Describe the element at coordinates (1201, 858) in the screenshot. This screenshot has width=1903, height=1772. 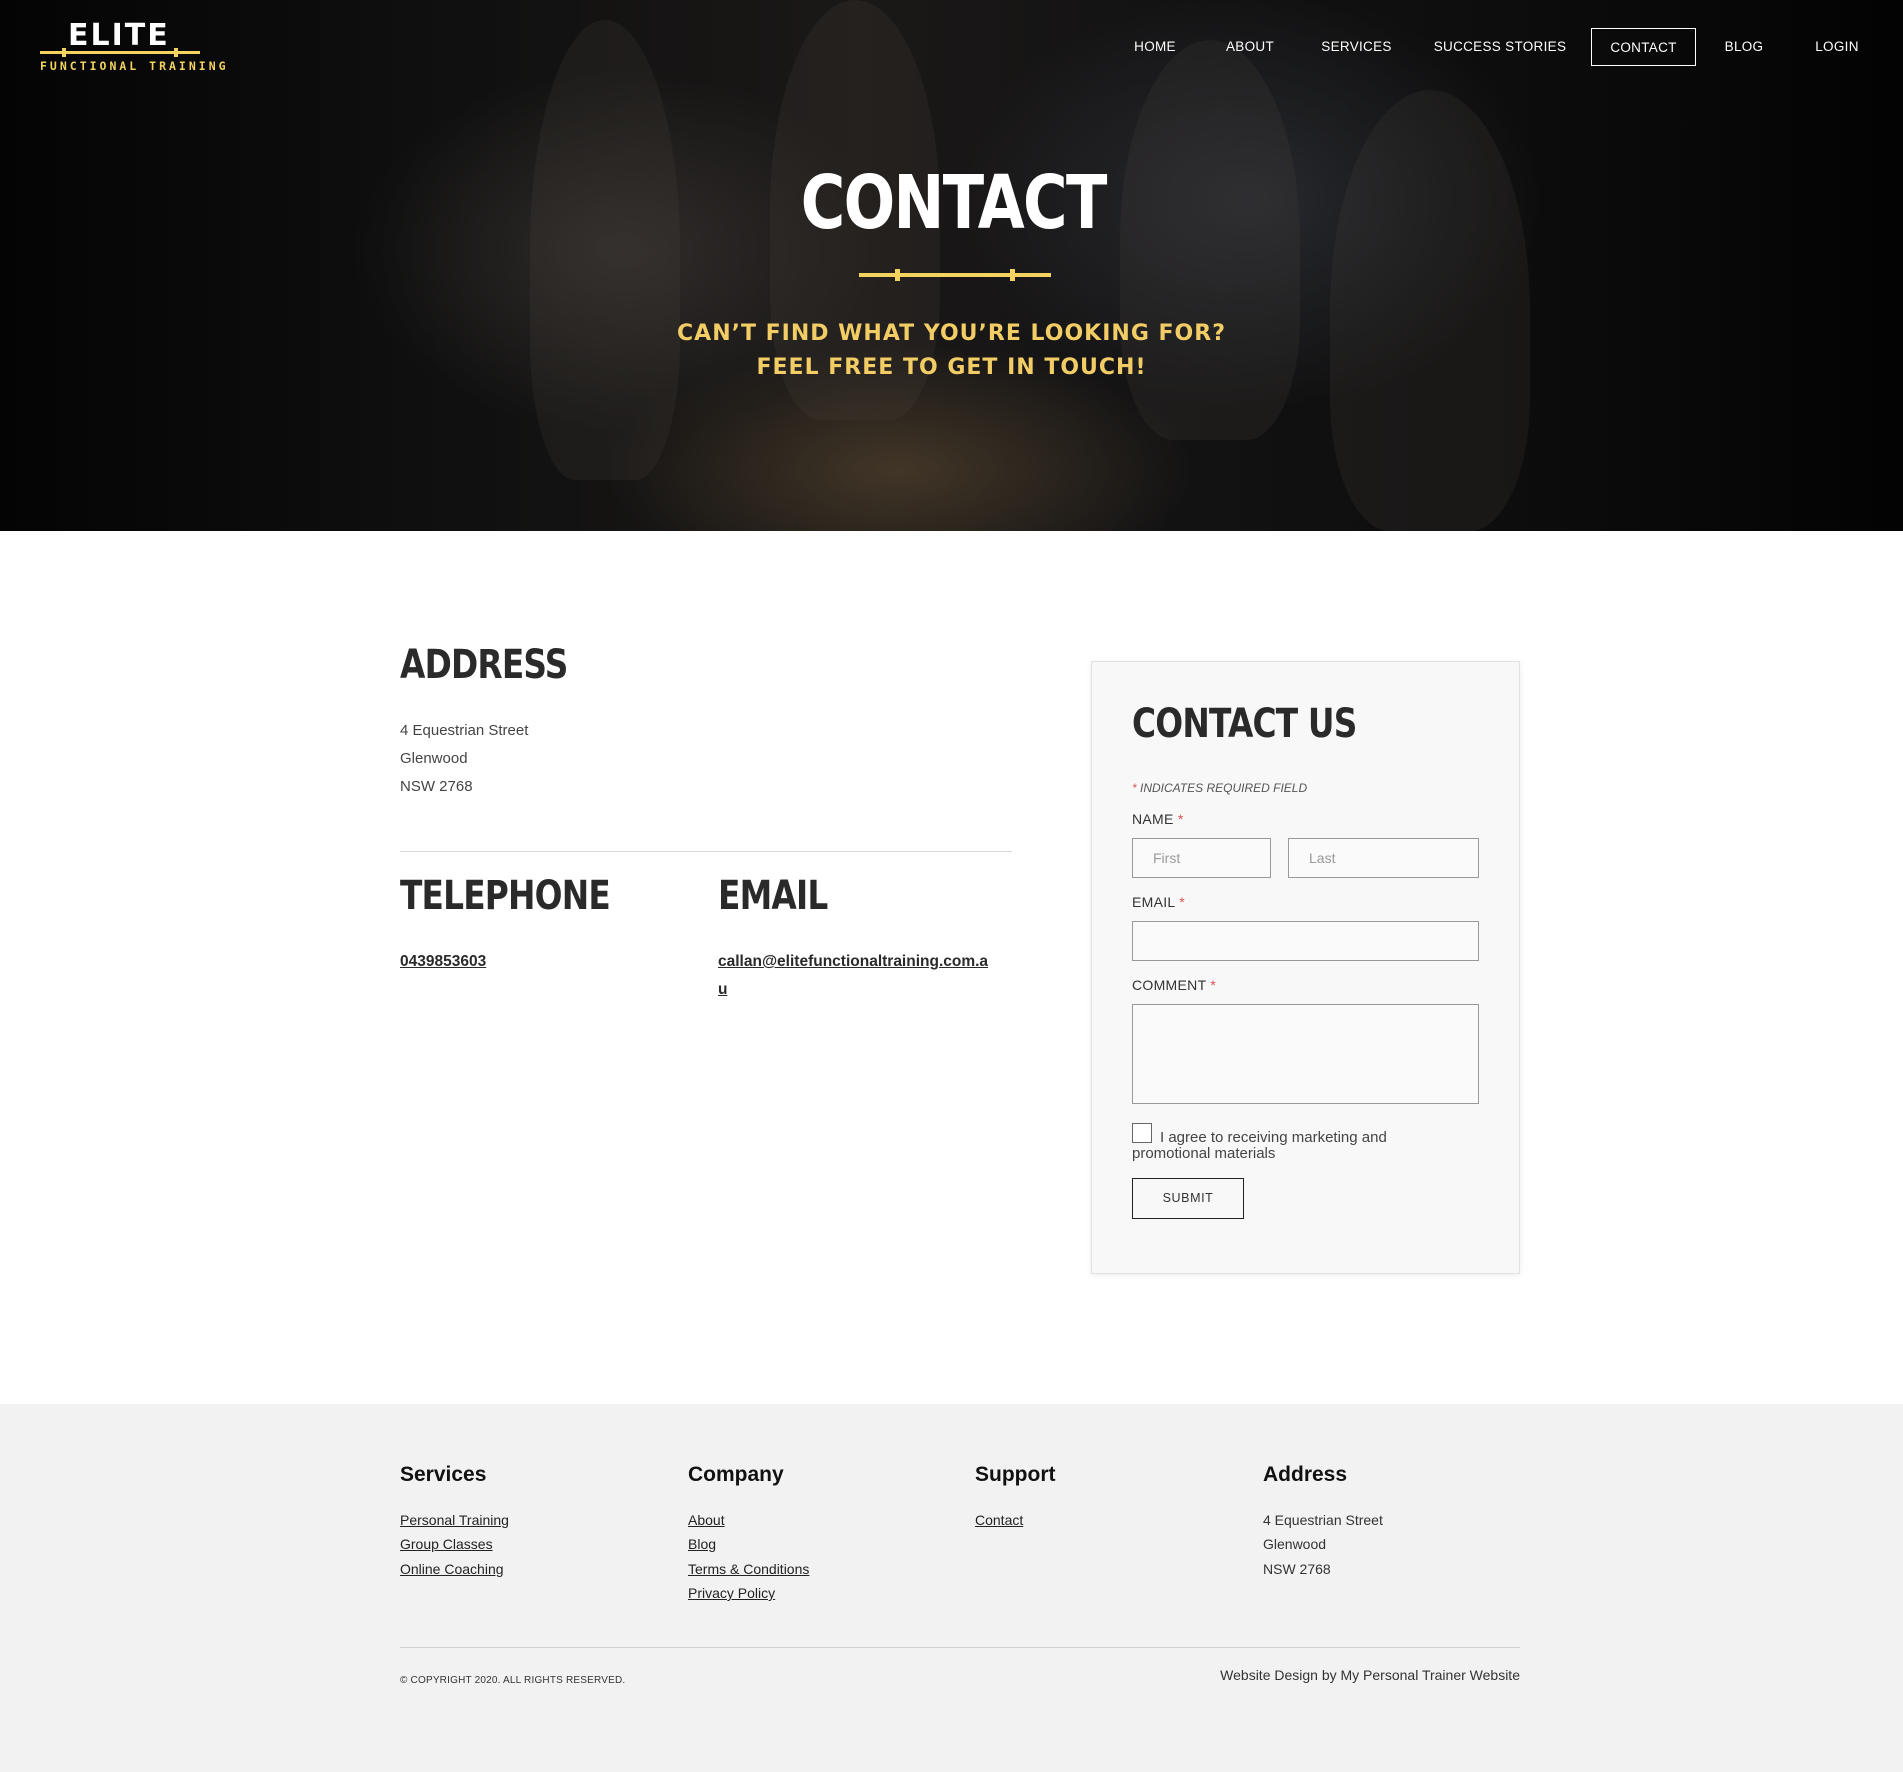
I see `first-name-input: First` at that location.